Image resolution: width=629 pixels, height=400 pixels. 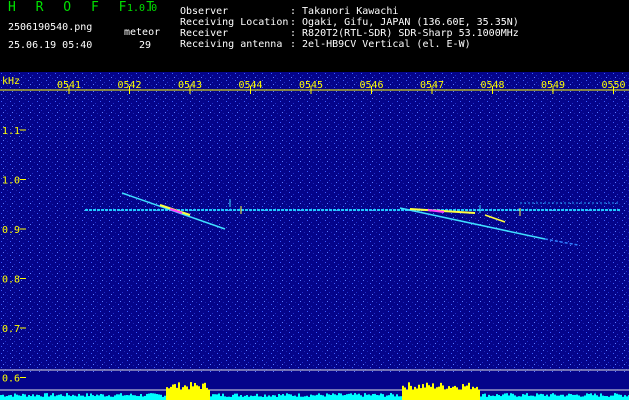 What do you see at coordinates (11, 181) in the screenshot?
I see `freq-tick-label: 1.0` at bounding box center [11, 181].